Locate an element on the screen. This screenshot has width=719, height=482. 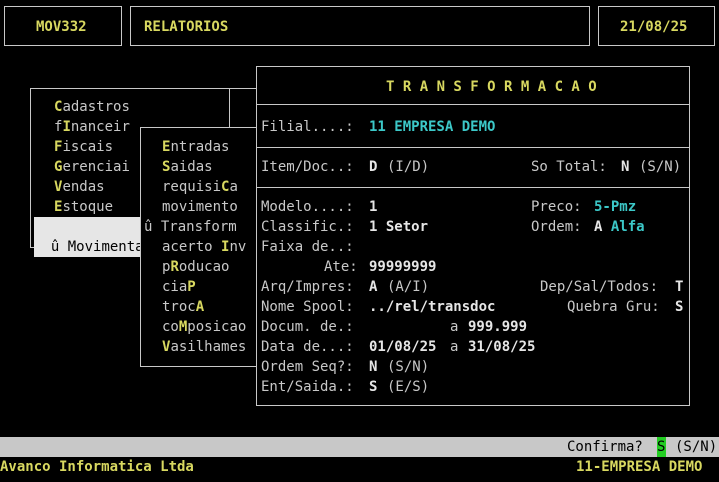
ent-saida-field: S is located at coordinates (373, 387).